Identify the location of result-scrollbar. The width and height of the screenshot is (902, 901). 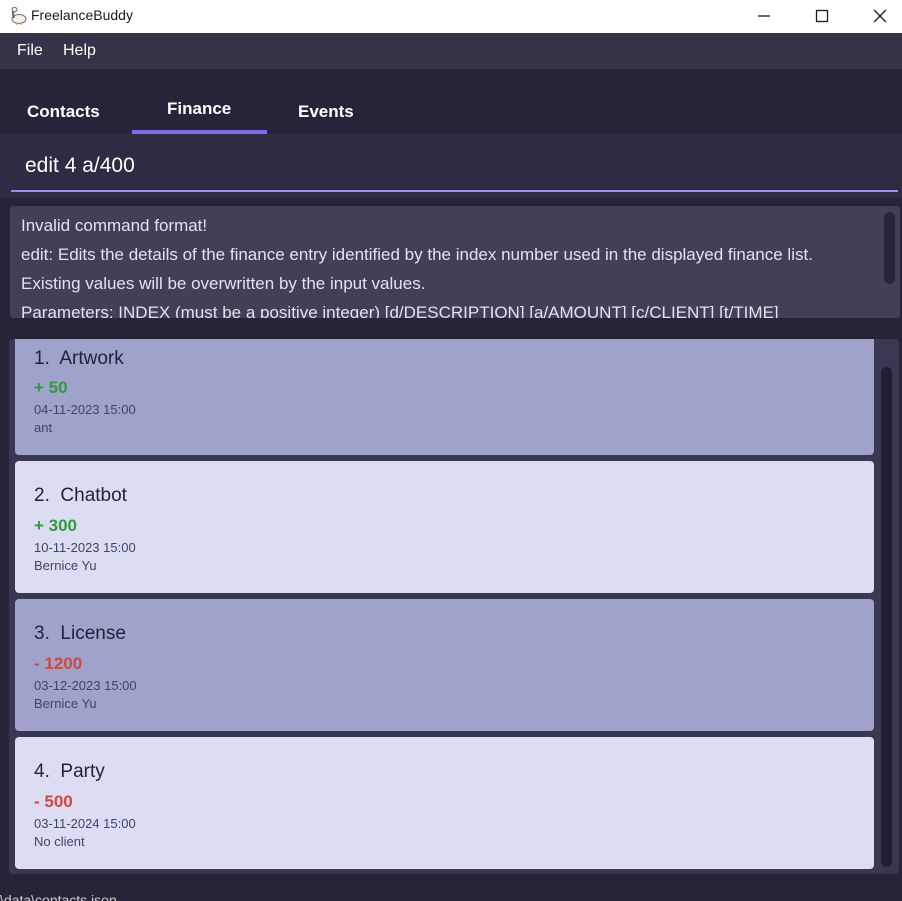
(889, 248).